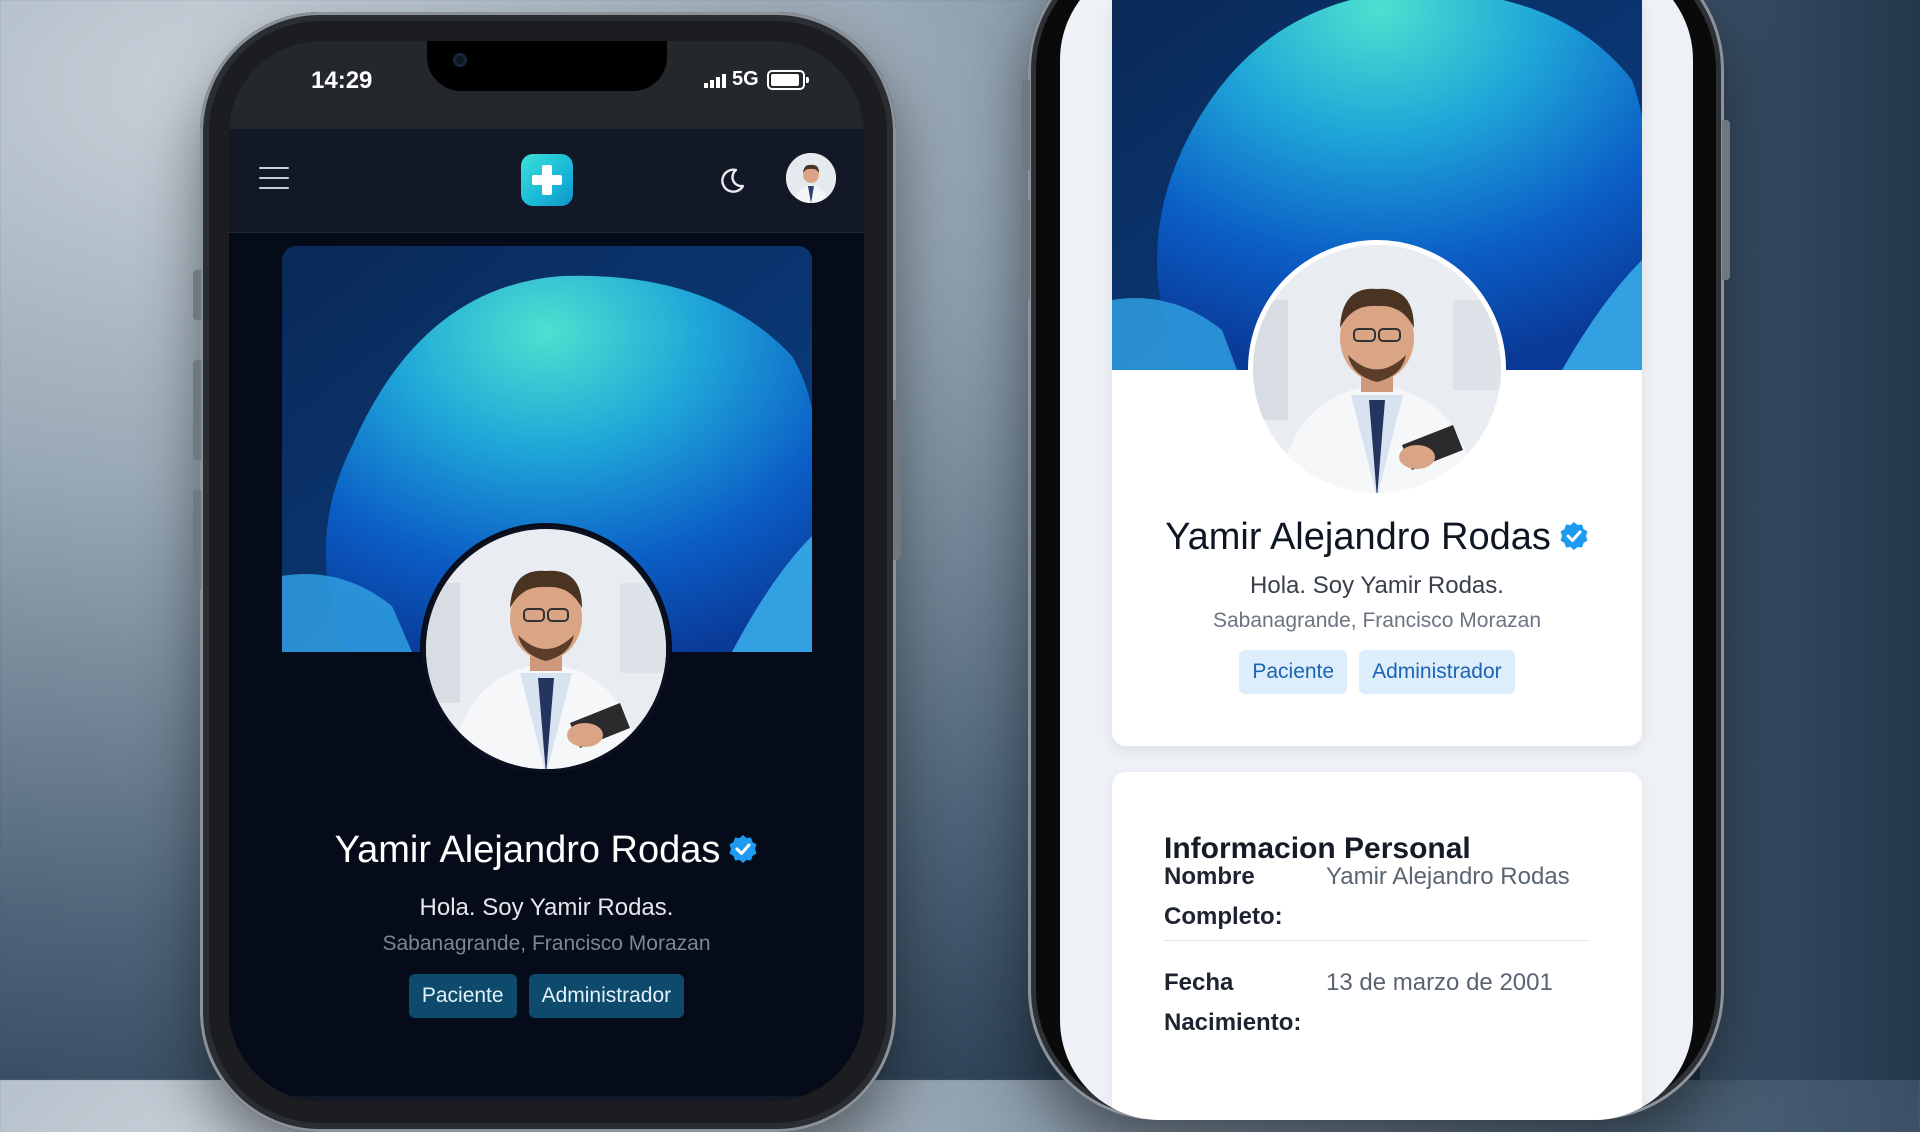 This screenshot has height=1132, width=1920. Describe the element at coordinates (1223, 896) in the screenshot. I see `info-label: Nombre Completo:` at that location.